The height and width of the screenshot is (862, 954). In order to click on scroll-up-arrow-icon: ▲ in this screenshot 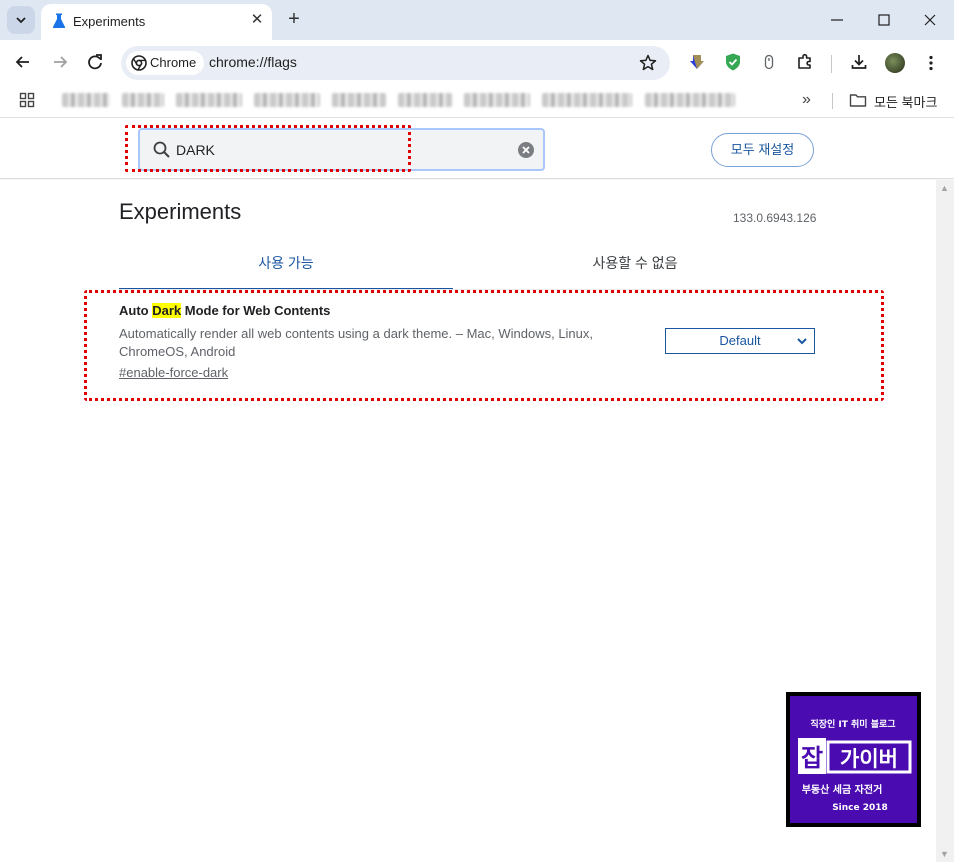, I will do `click(944, 188)`.